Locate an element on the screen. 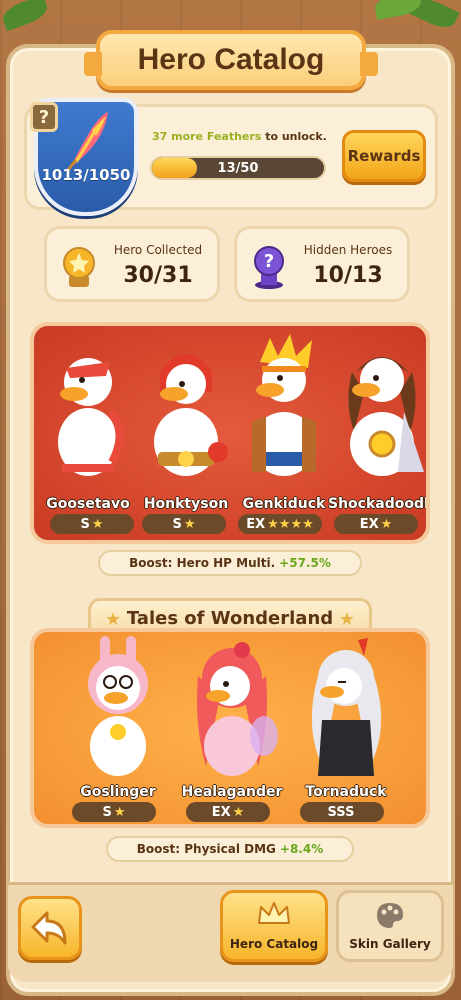  hero-card: Shockadoodle is located at coordinates (377, 432).